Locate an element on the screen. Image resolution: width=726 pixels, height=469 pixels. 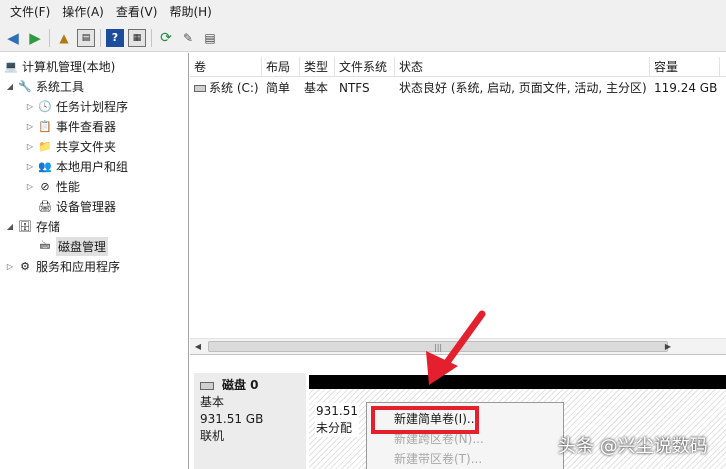
annotation-arrow is located at coordinates (456, 347).